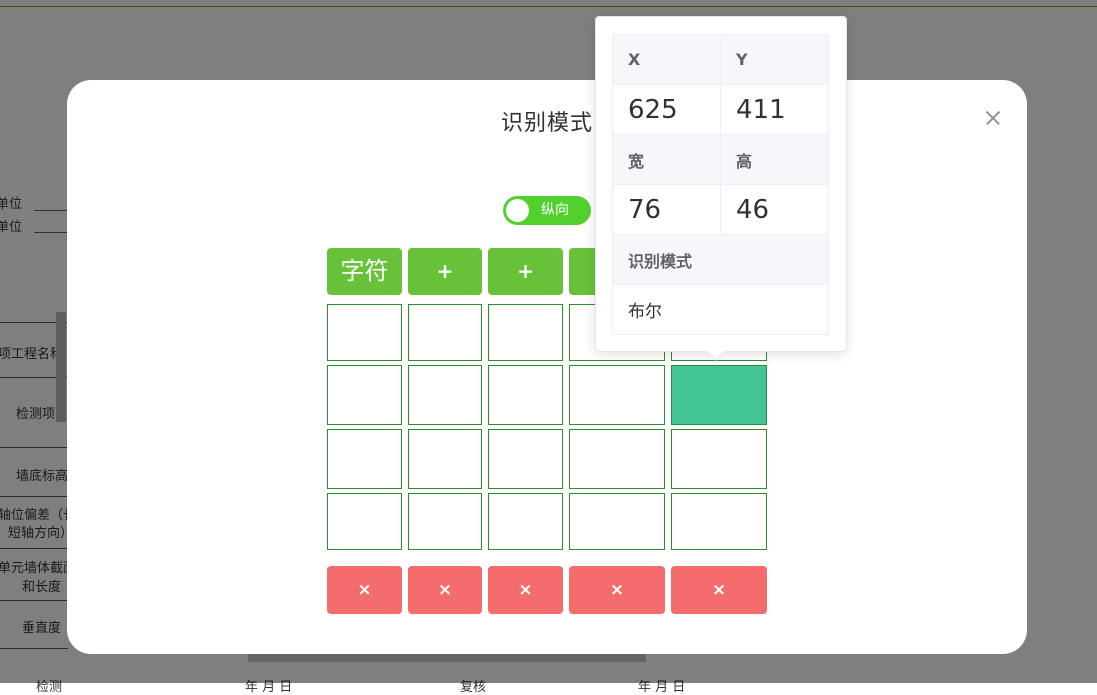 The image size is (1097, 695). I want to click on close-icon, so click(993, 118).